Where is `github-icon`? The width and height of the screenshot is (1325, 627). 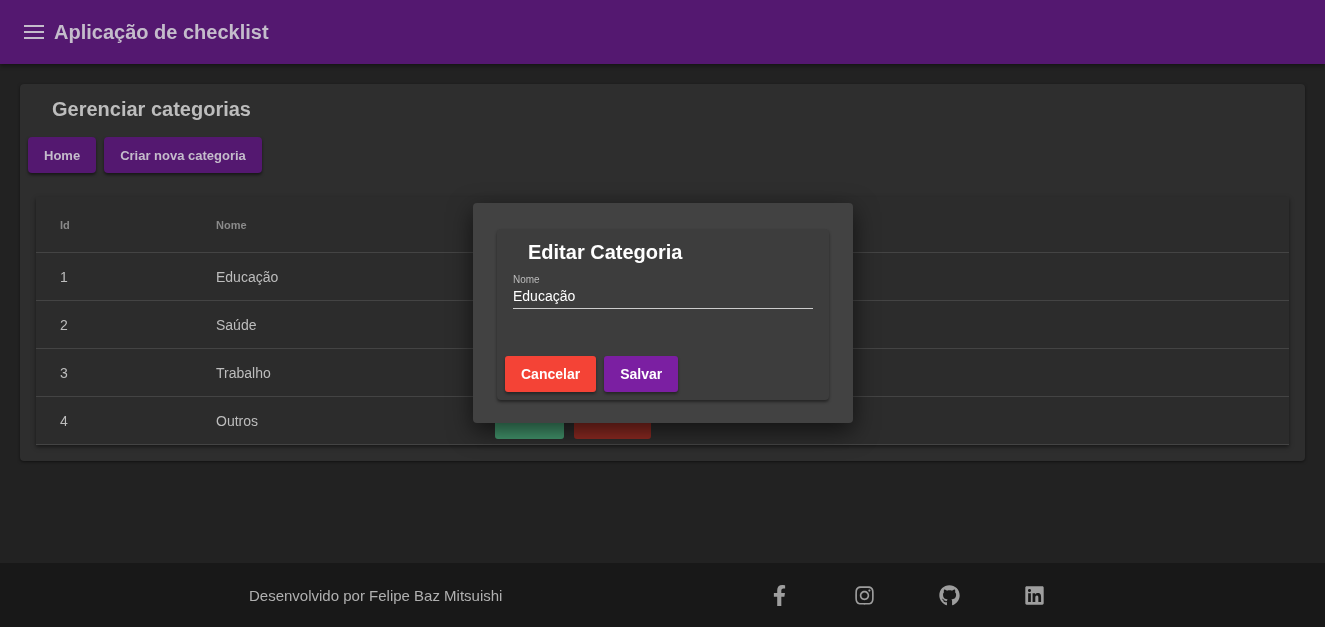
github-icon is located at coordinates (949, 595).